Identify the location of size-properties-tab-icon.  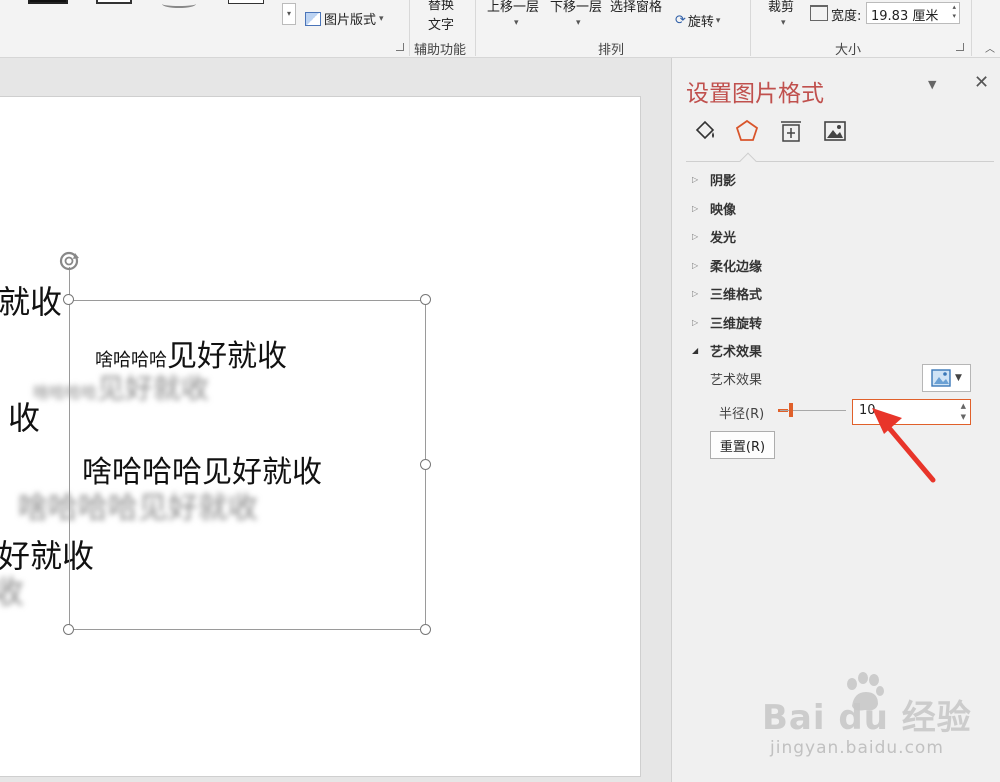
(791, 131).